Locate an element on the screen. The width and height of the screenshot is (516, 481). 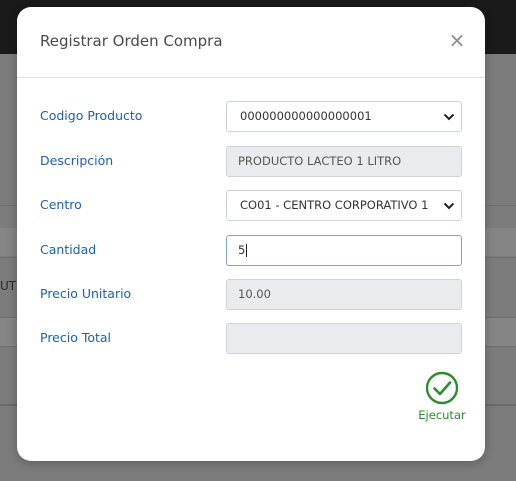
row-cantidad: Cantidad 5 is located at coordinates (251, 251).